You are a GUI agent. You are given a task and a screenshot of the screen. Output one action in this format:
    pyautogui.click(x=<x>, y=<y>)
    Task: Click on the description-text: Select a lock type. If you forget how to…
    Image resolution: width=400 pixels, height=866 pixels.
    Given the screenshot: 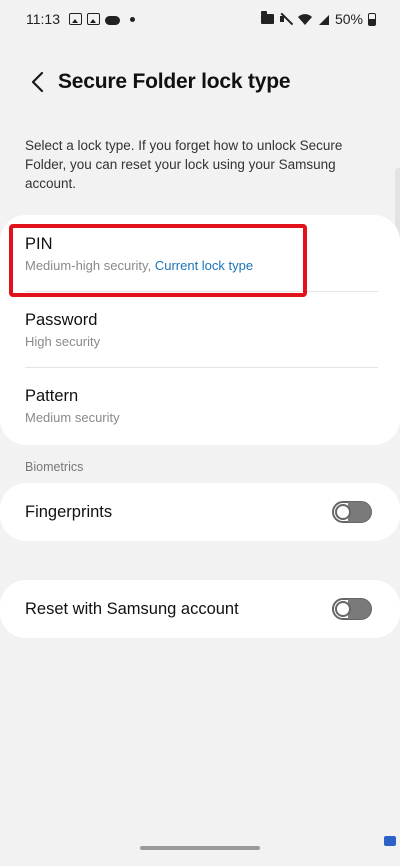 What is the action you would take?
    pyautogui.click(x=184, y=164)
    